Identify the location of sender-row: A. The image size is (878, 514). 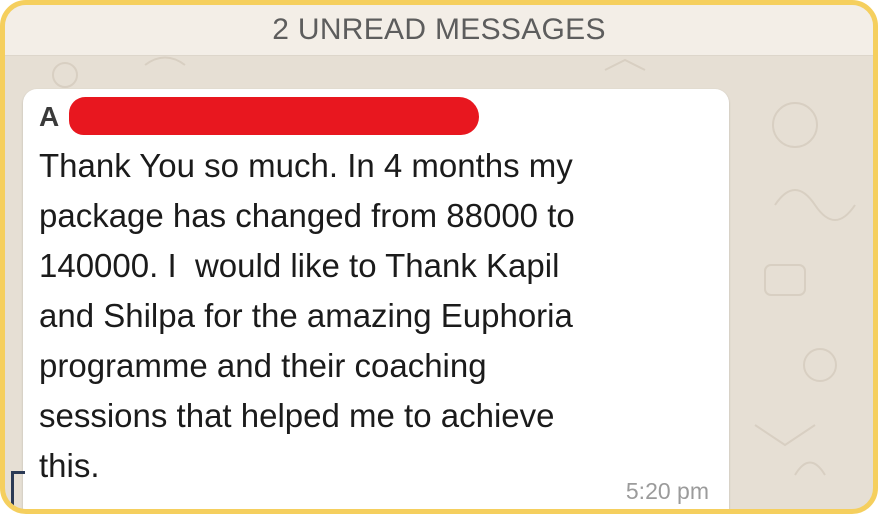
(259, 118).